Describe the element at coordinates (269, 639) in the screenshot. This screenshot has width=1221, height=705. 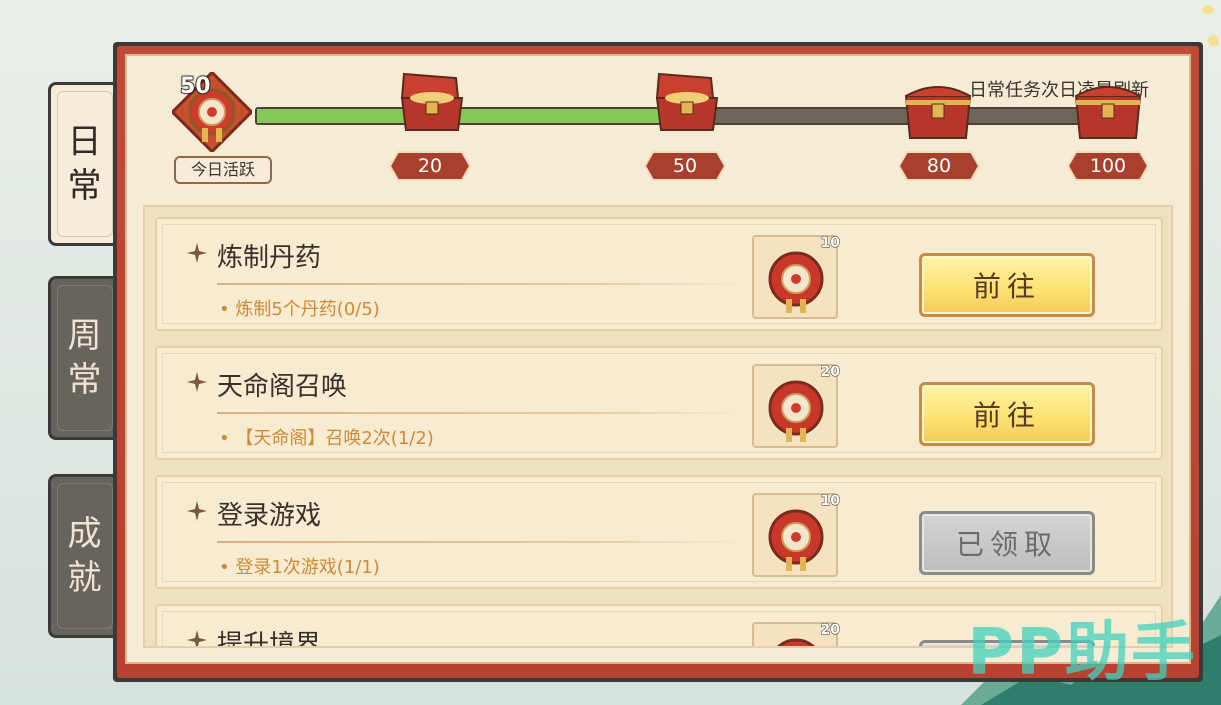
I see `task-title: 提升境界` at that location.